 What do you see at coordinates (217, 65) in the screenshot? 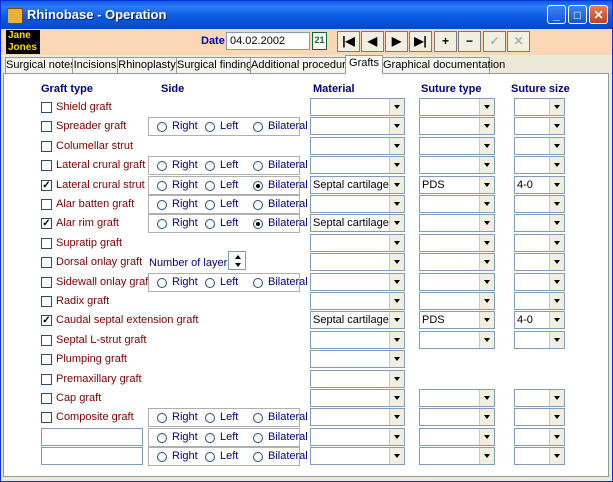
I see `tab-surgical-findings: Surgical findings` at bounding box center [217, 65].